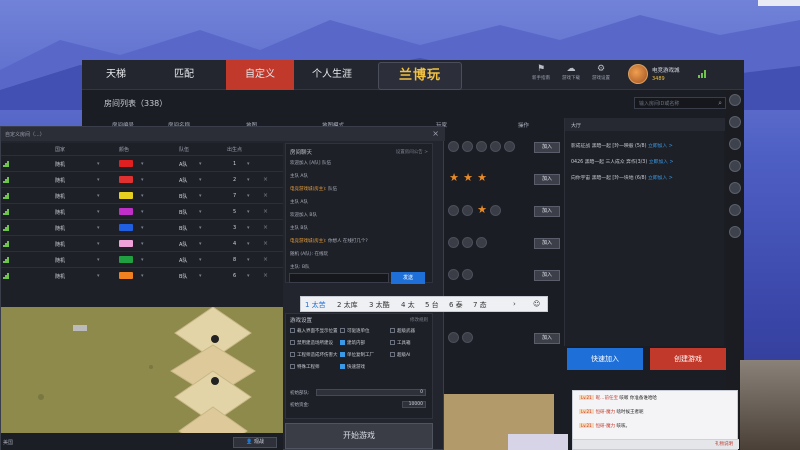 The width and height of the screenshot is (800, 450). What do you see at coordinates (514, 304) in the screenshot?
I see `chevron-right-icon: ›` at bounding box center [514, 304].